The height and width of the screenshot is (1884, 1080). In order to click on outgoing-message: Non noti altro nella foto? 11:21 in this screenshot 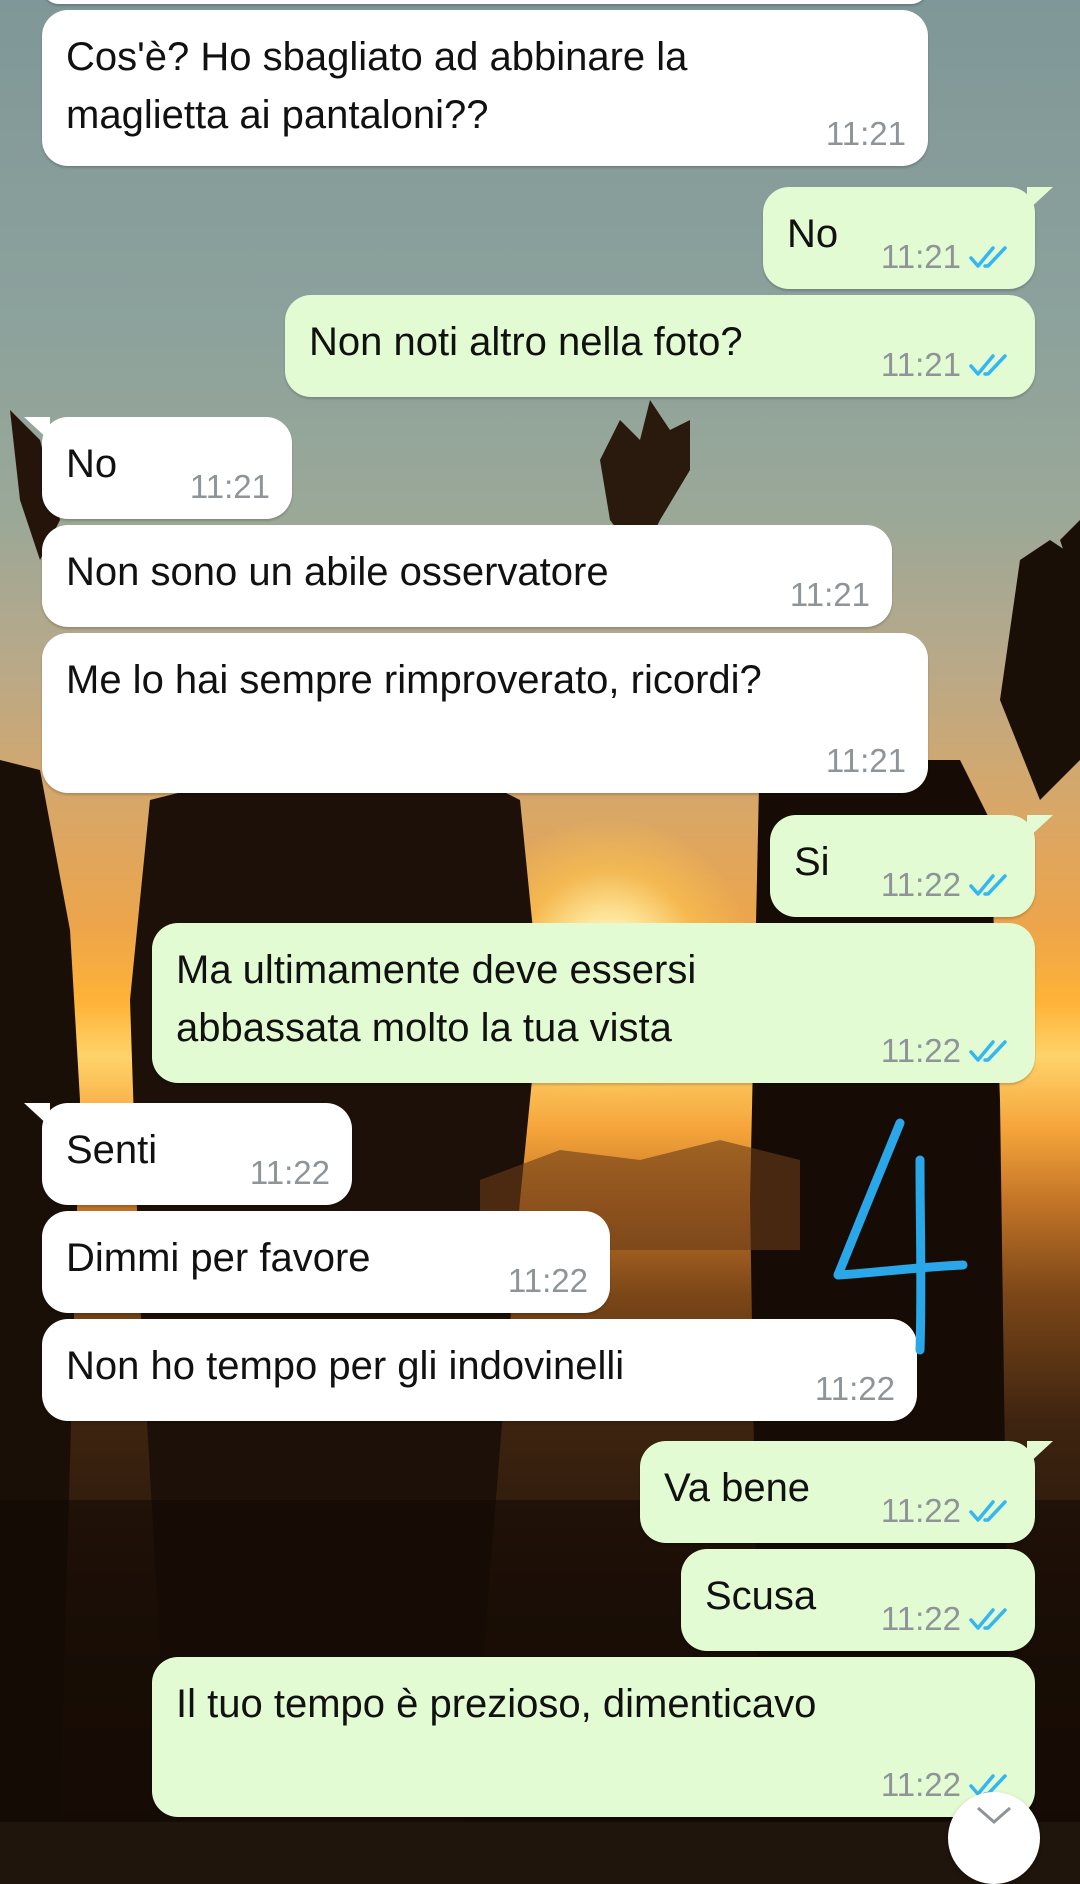, I will do `click(660, 346)`.